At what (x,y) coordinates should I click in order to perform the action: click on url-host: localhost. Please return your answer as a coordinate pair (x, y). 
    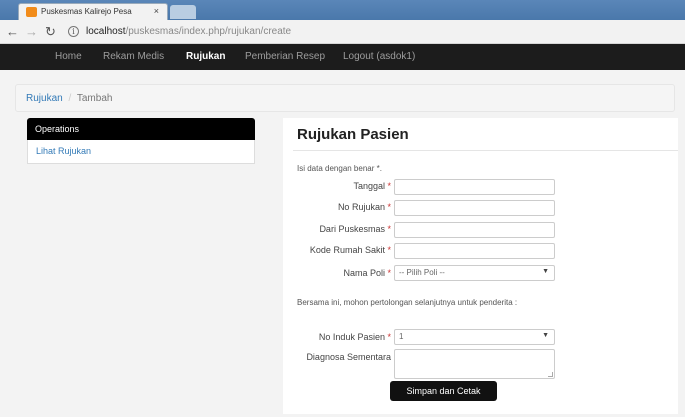
    Looking at the image, I should click on (106, 31).